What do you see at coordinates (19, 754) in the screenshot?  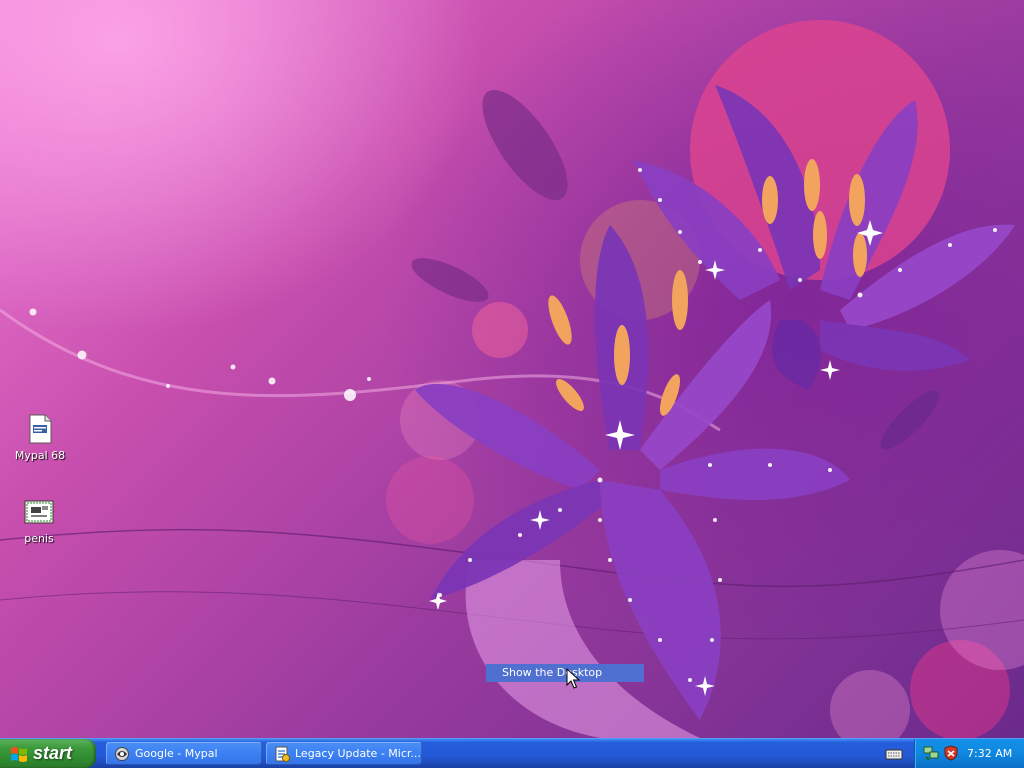 I see `windows-logo-icon` at bounding box center [19, 754].